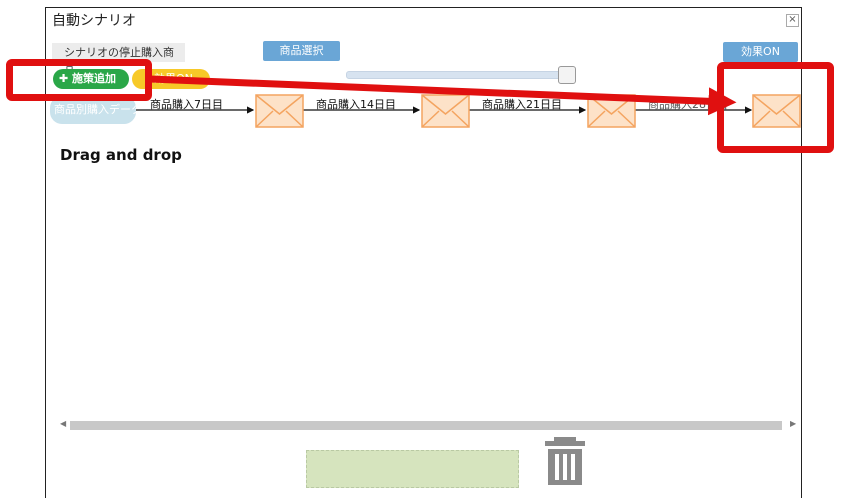 The height and width of the screenshot is (498, 846). I want to click on annotation-target-box, so click(775, 107).